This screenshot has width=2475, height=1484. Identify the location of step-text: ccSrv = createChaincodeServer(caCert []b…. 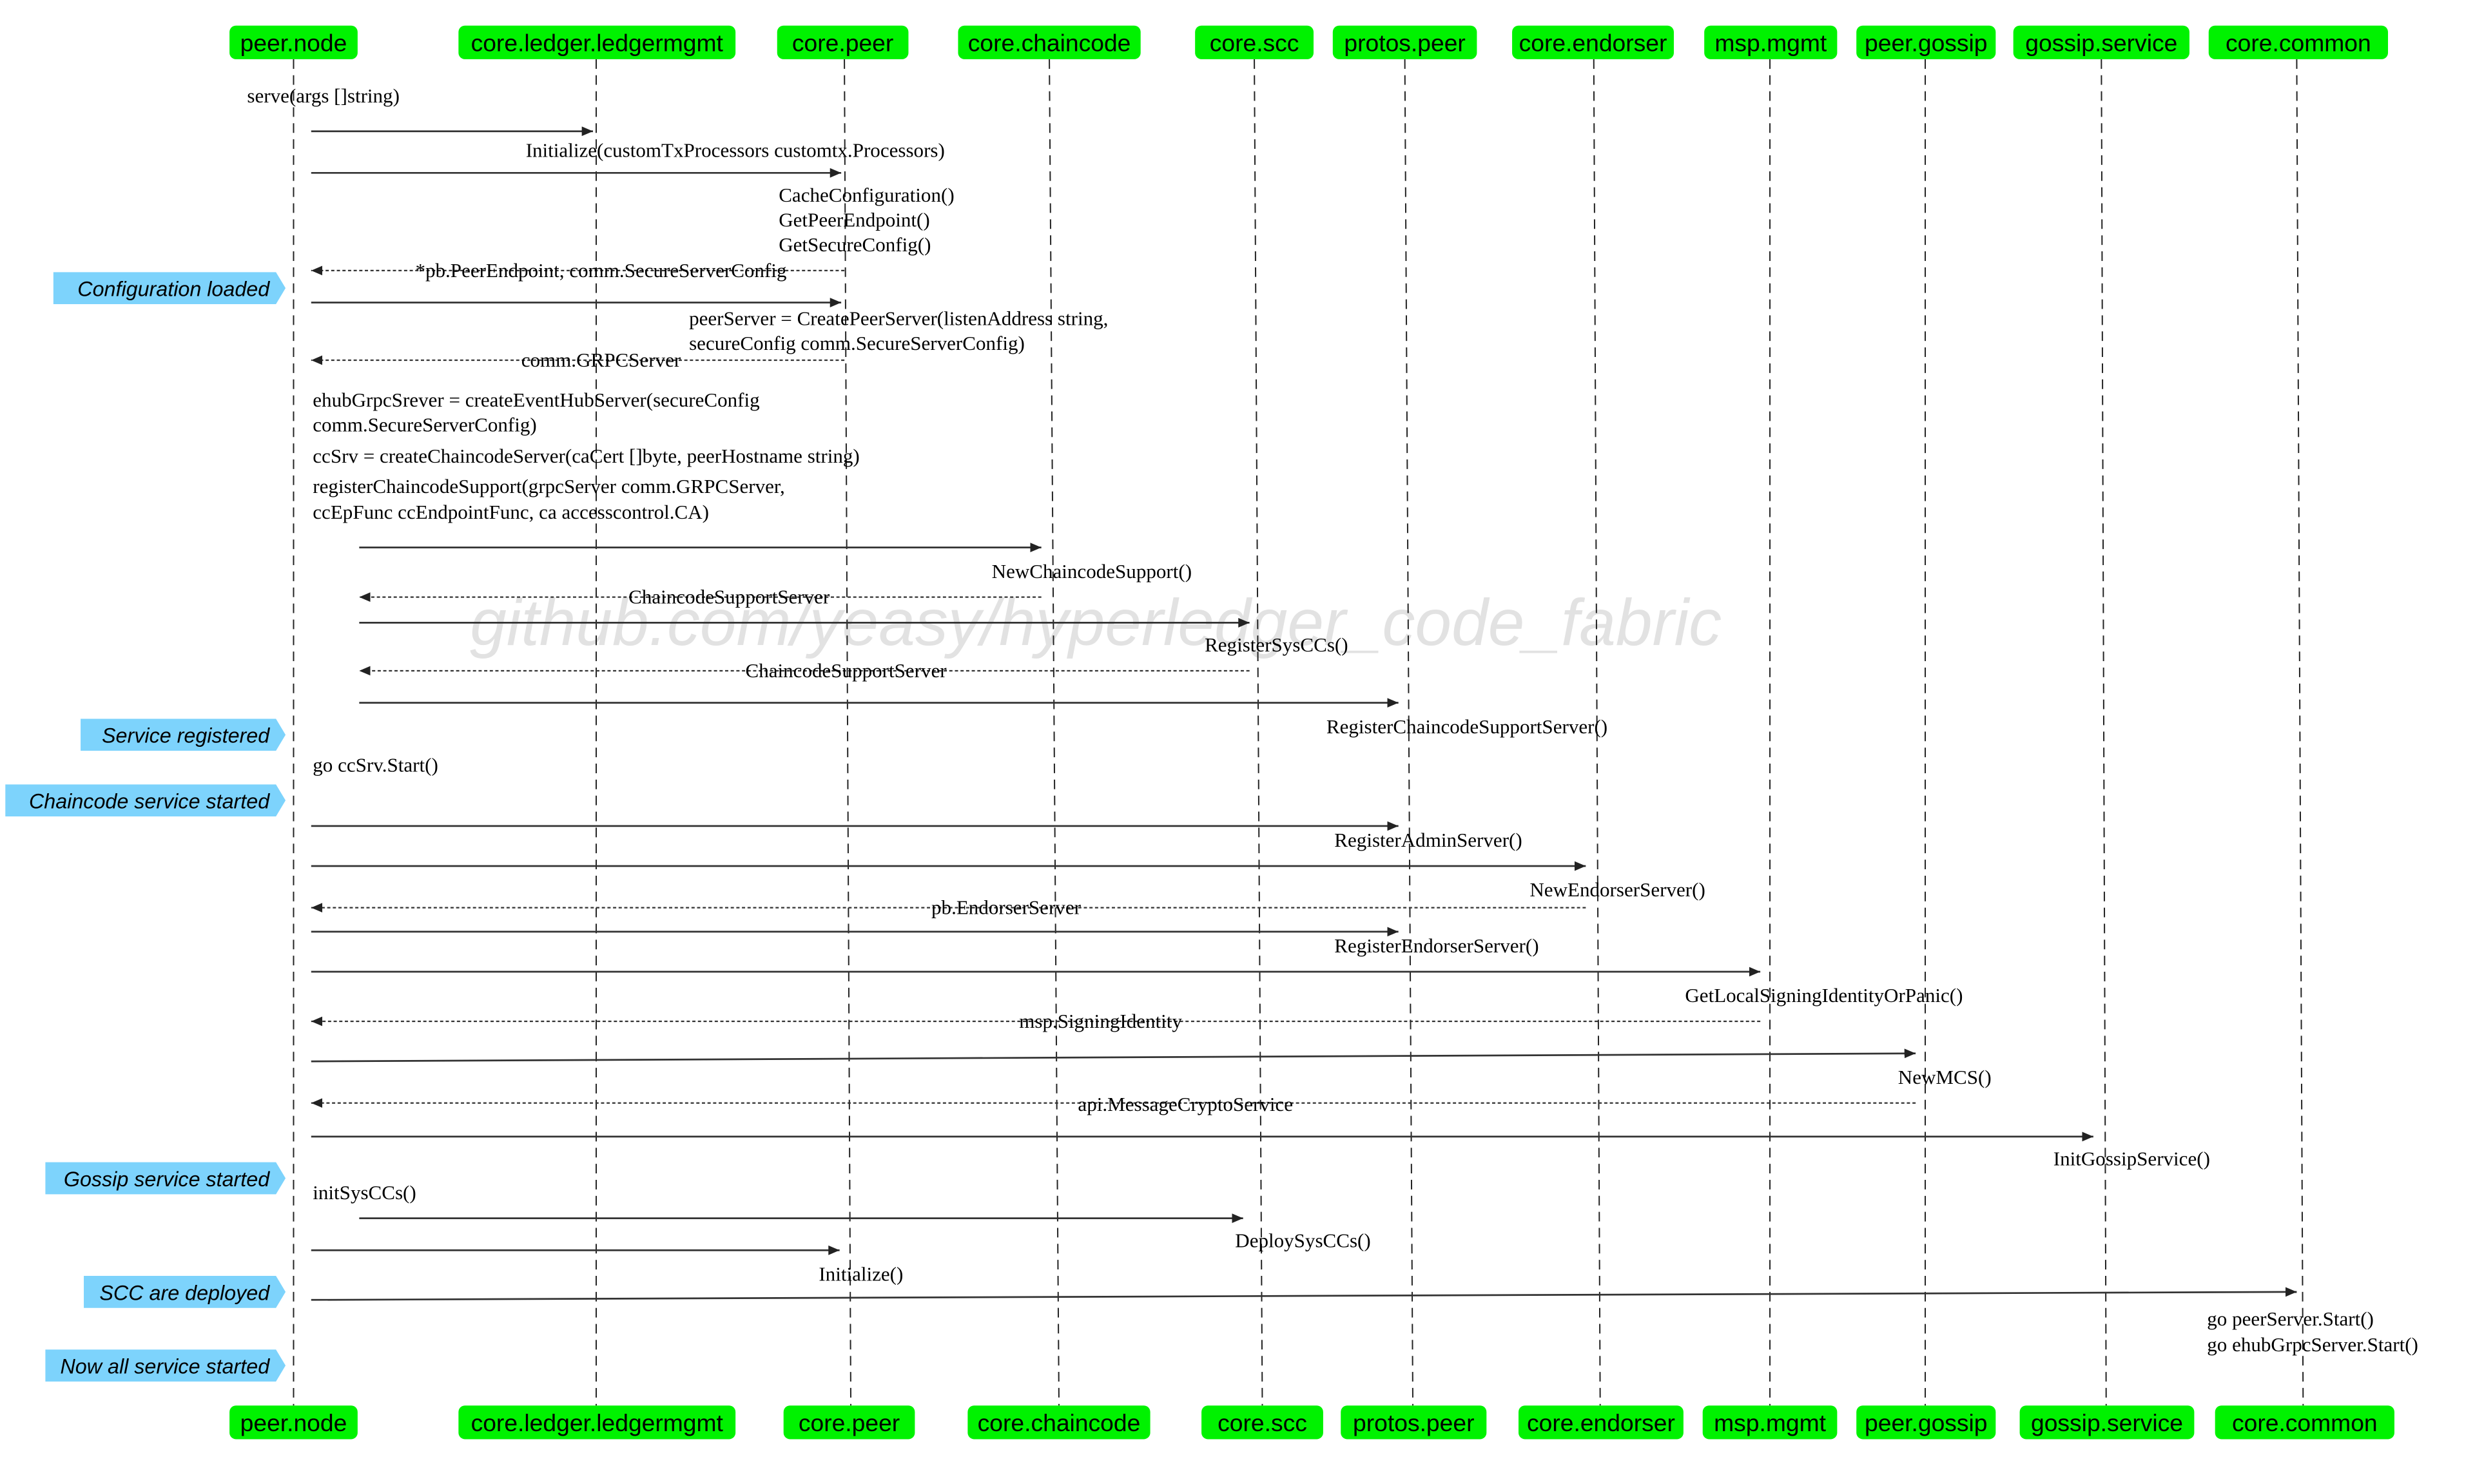
(586, 456).